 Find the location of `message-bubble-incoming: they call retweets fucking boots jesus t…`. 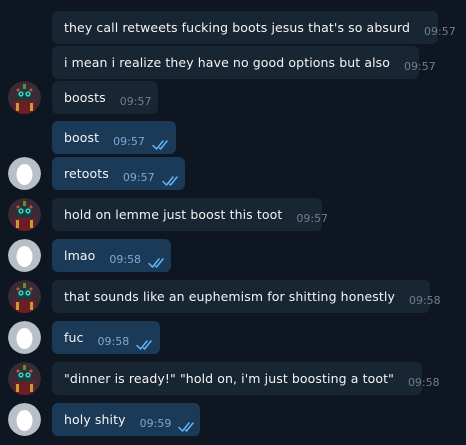

message-bubble-incoming: they call retweets fucking boots jesus t… is located at coordinates (254, 27).